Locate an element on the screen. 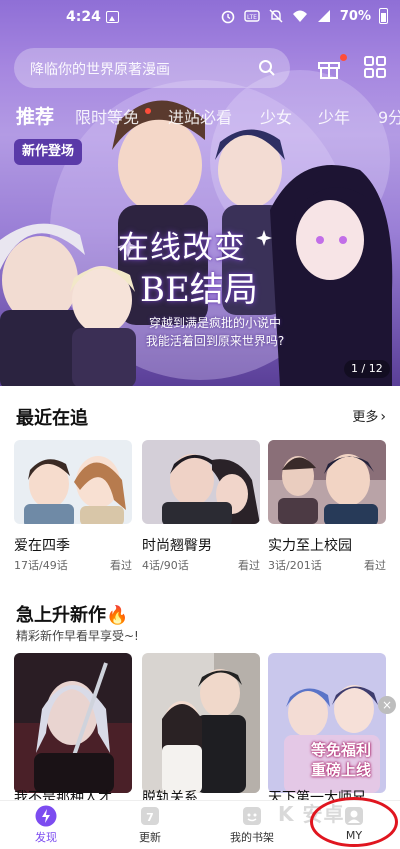  close-icon: × is located at coordinates (387, 705).